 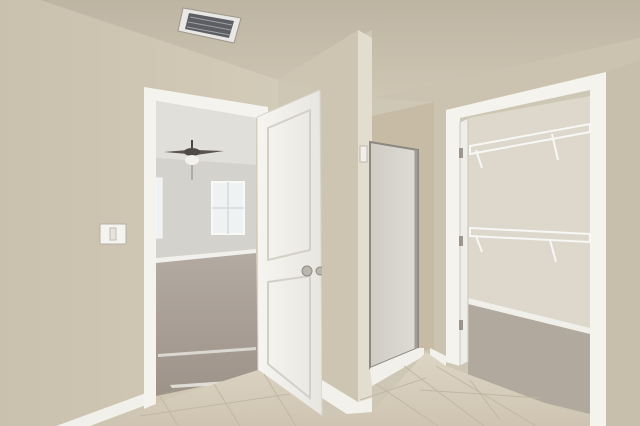 I want to click on bedroom-carpet, so click(x=207, y=324).